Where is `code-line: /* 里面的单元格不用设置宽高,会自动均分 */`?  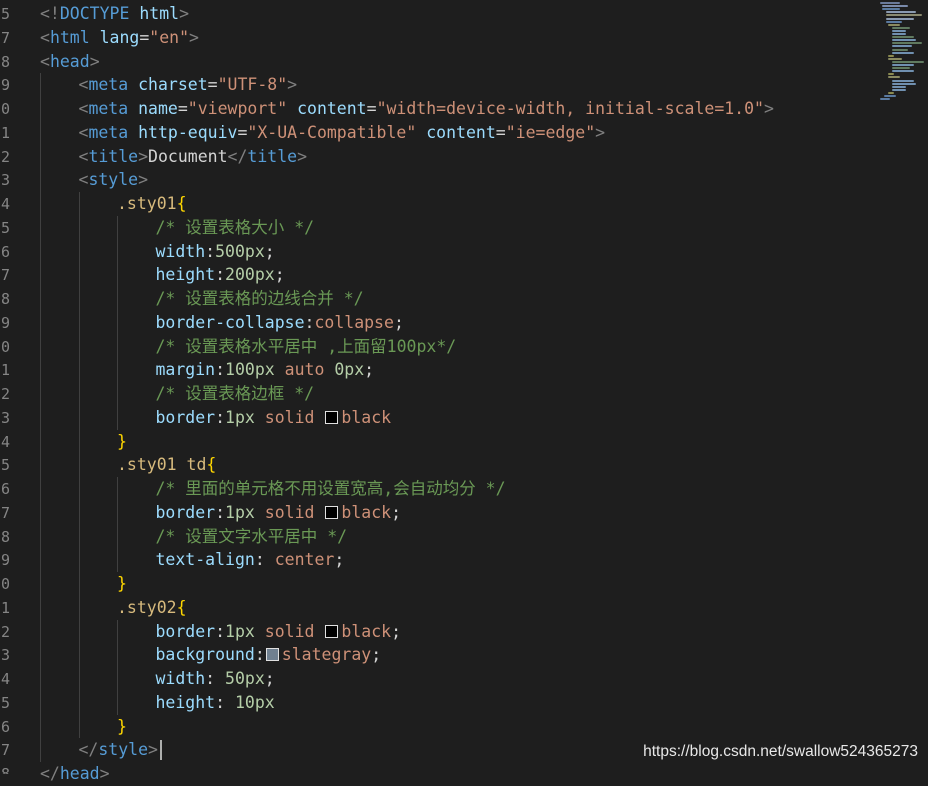 code-line: /* 里面的单元格不用设置宽高,会自动均分 */ is located at coordinates (331, 489).